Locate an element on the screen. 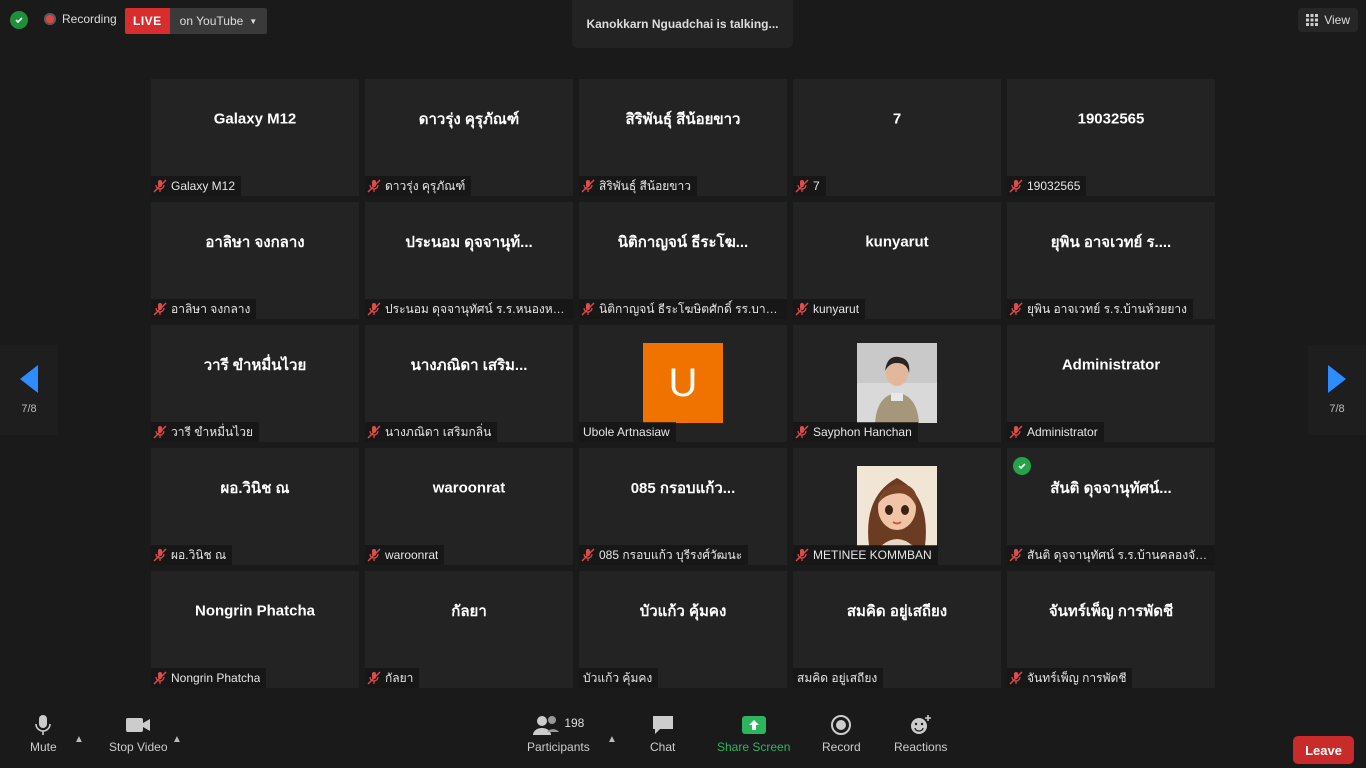  participant-tile: ผอ.วินิช ณผอ.วินิช ณ is located at coordinates (255, 506).